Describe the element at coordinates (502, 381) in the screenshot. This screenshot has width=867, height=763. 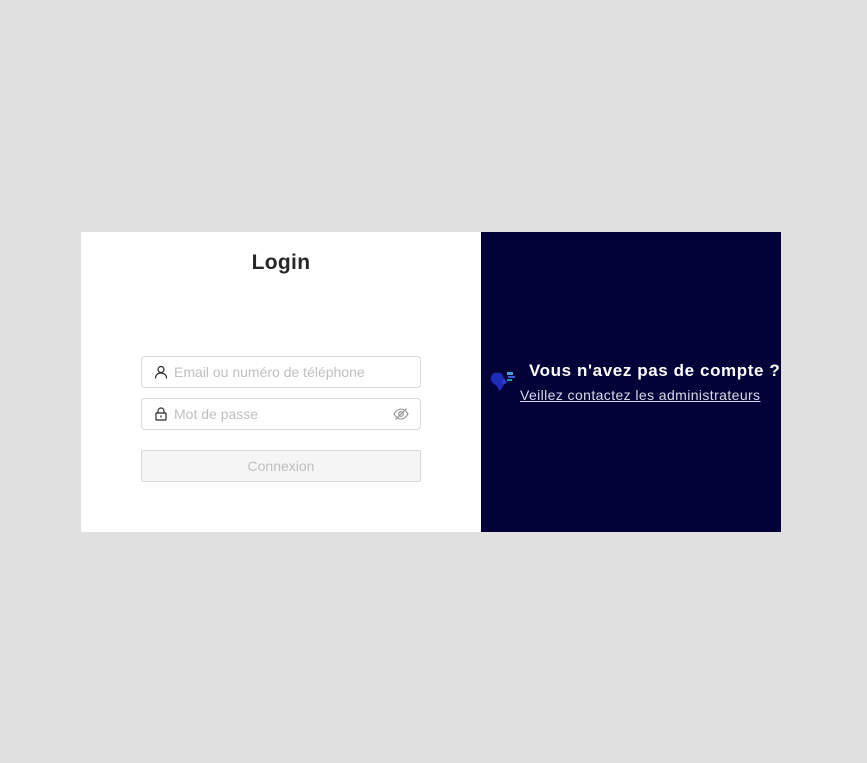
I see `logo-icon` at that location.